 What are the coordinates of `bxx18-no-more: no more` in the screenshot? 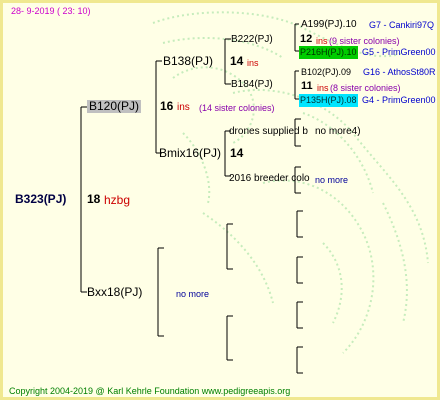 It's located at (193, 294).